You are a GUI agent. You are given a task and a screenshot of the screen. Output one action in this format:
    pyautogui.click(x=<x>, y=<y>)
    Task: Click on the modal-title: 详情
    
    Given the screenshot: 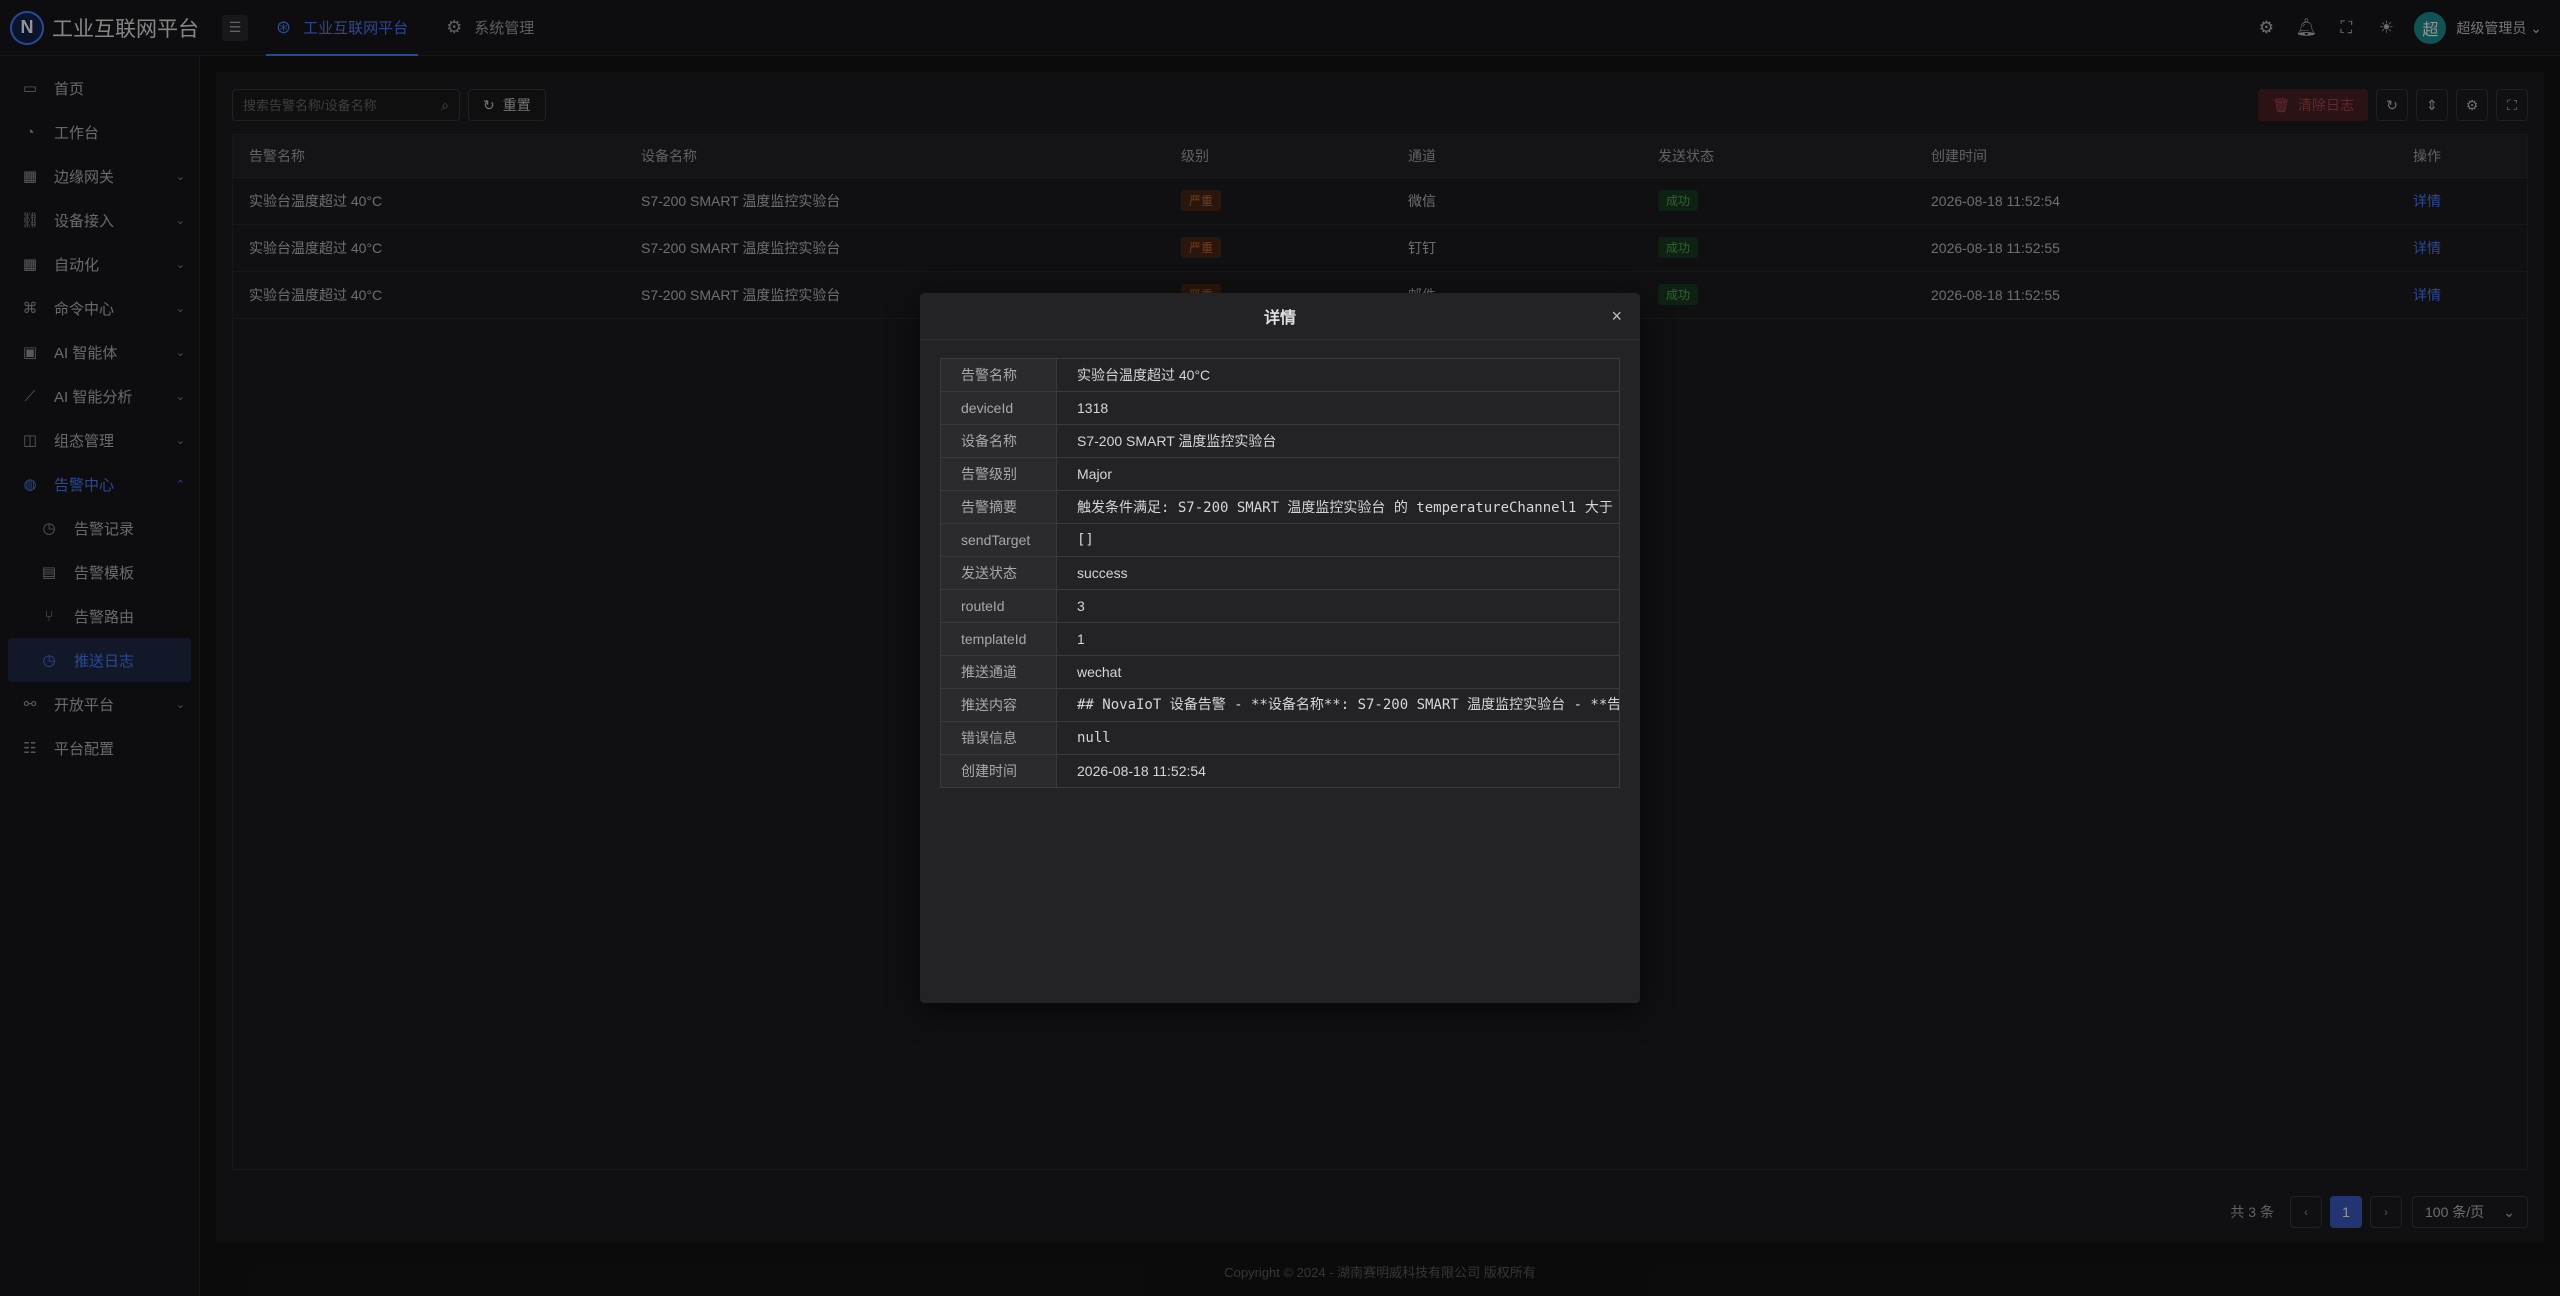 What is the action you would take?
    pyautogui.click(x=1279, y=318)
    